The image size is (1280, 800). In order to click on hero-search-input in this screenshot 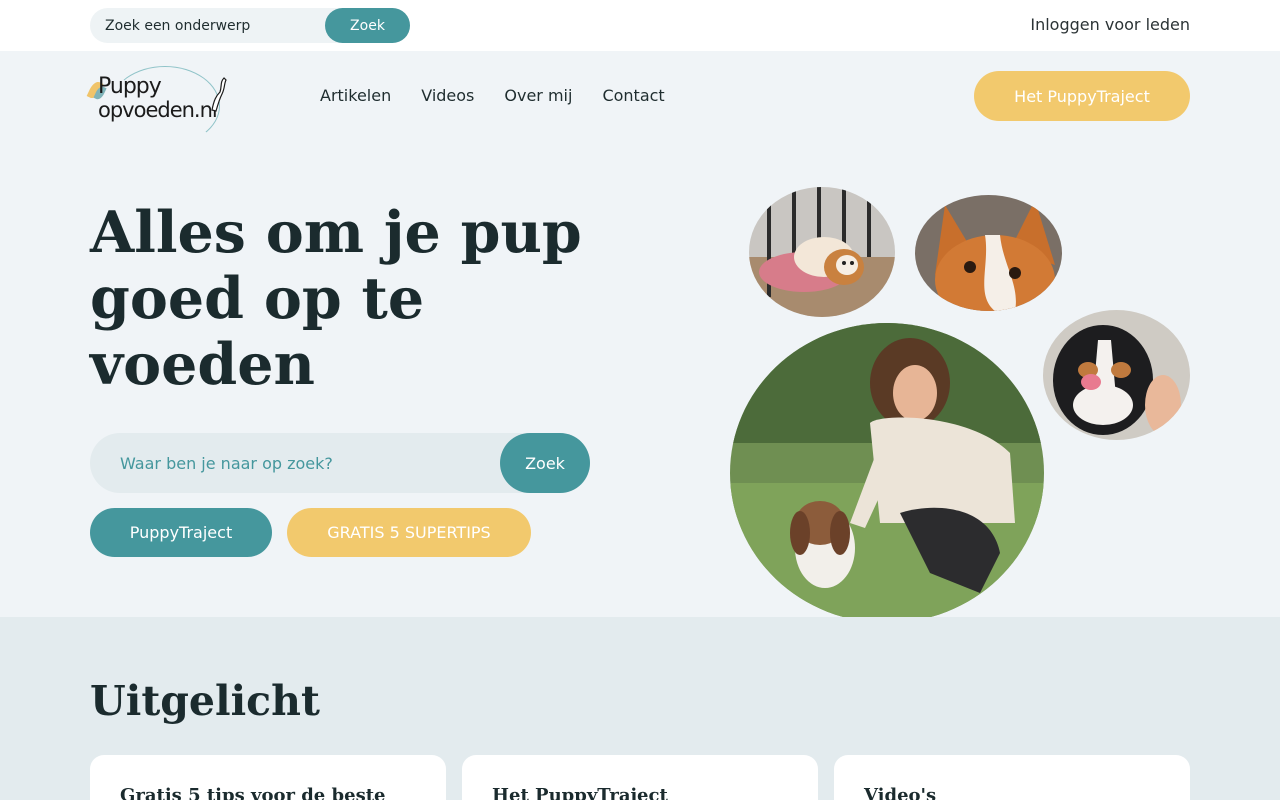, I will do `click(295, 463)`.